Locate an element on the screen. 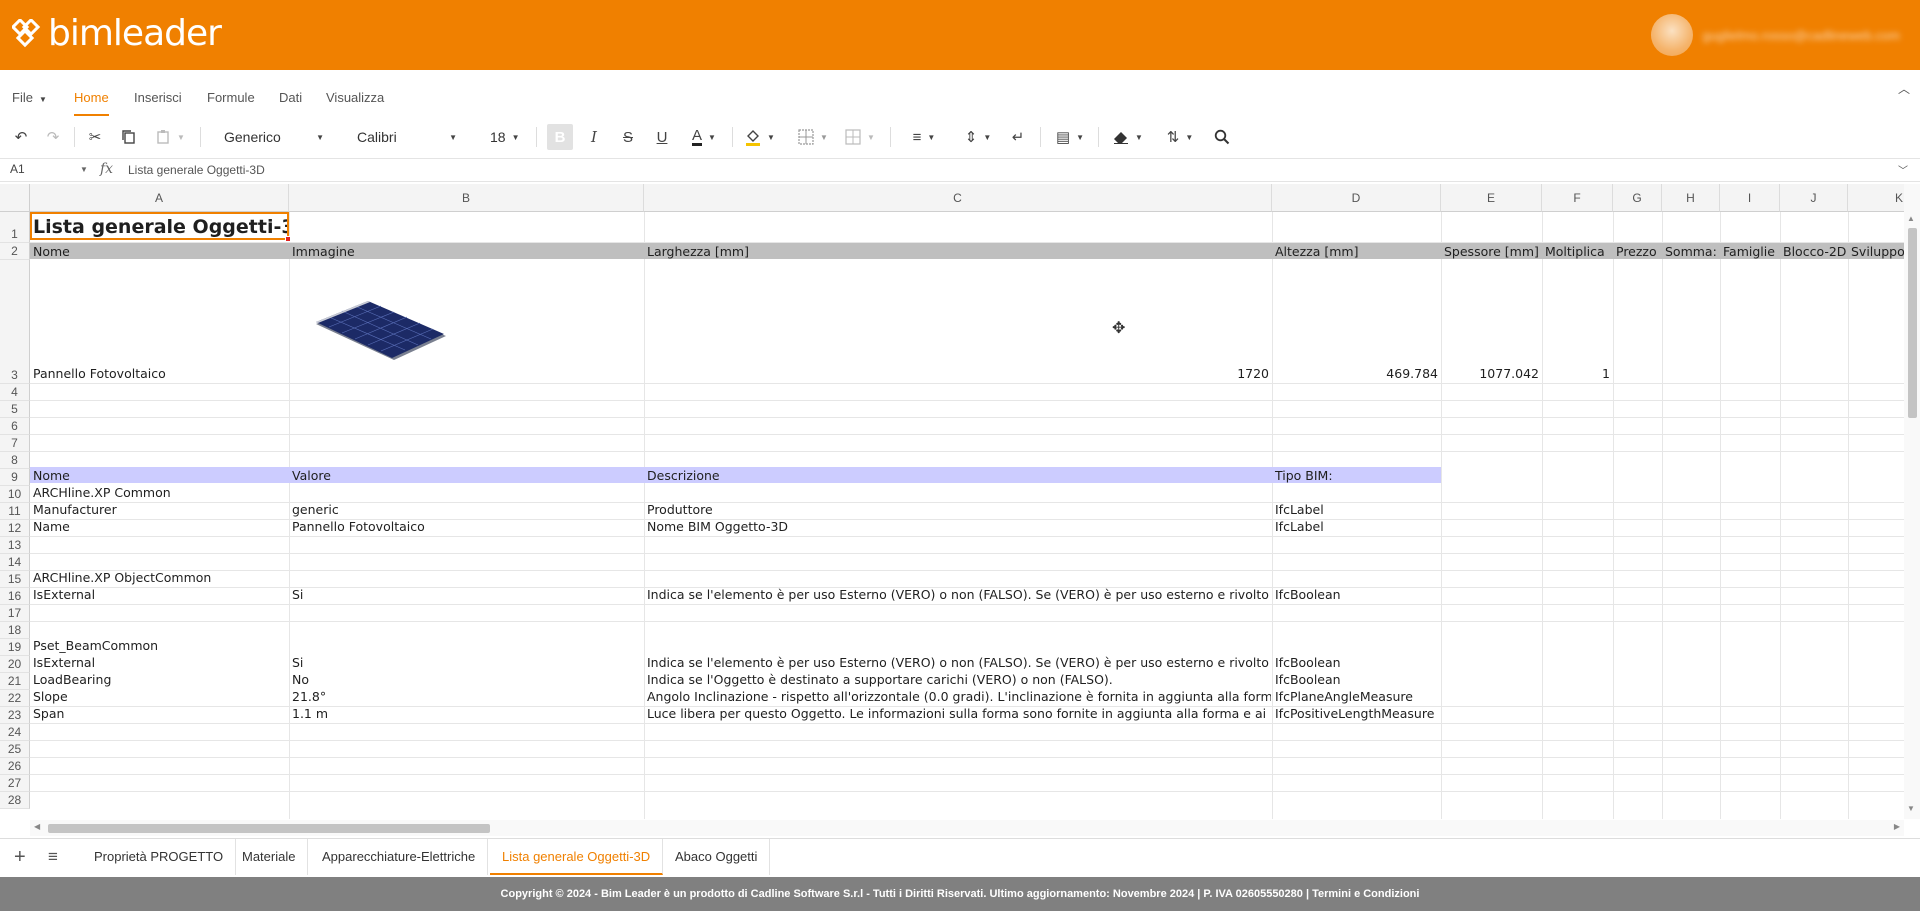 The width and height of the screenshot is (1920, 911). tab-dati: Dati is located at coordinates (290, 98).